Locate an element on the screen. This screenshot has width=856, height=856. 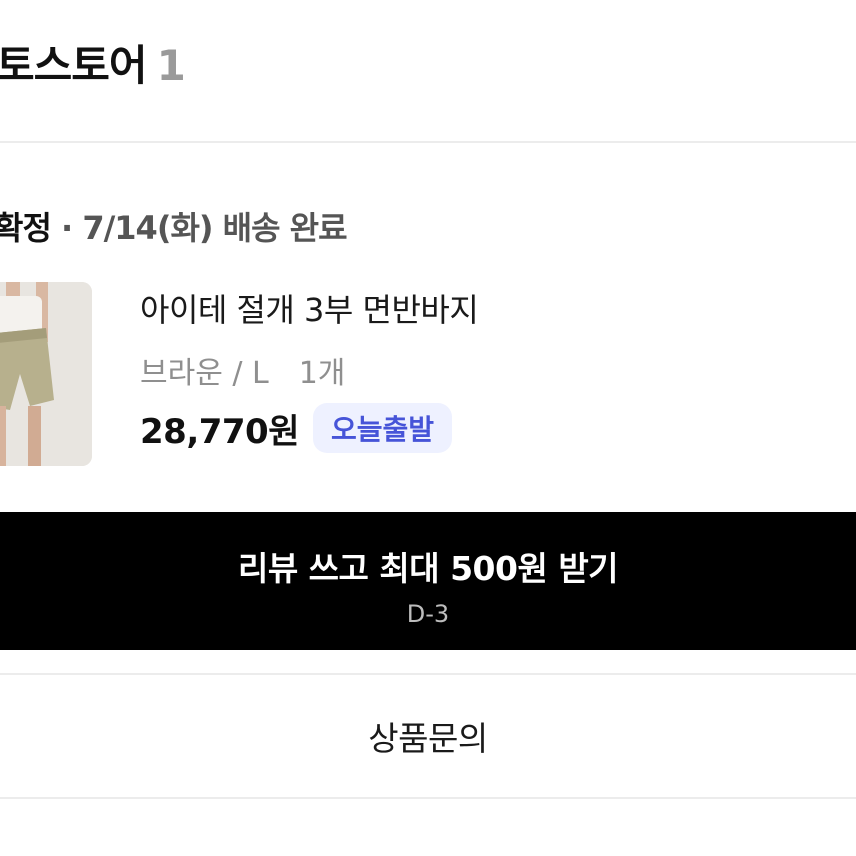
product-price: 28,770원 is located at coordinates (219, 431).